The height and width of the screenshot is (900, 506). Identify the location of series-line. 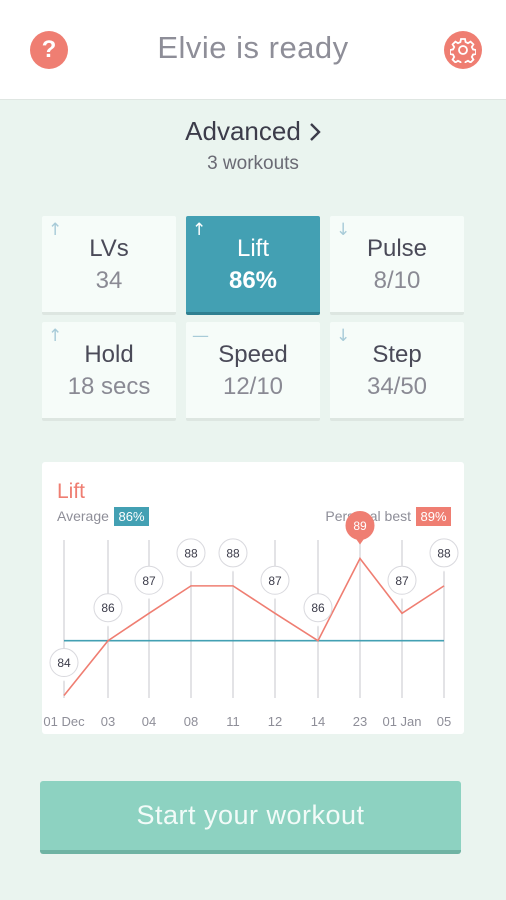
(254, 626).